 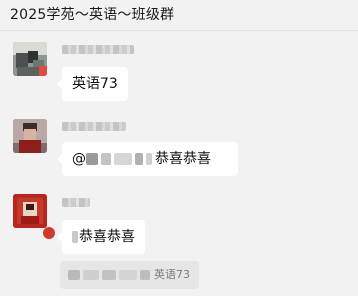 I want to click on quoted-message: 英语73, so click(x=129, y=275).